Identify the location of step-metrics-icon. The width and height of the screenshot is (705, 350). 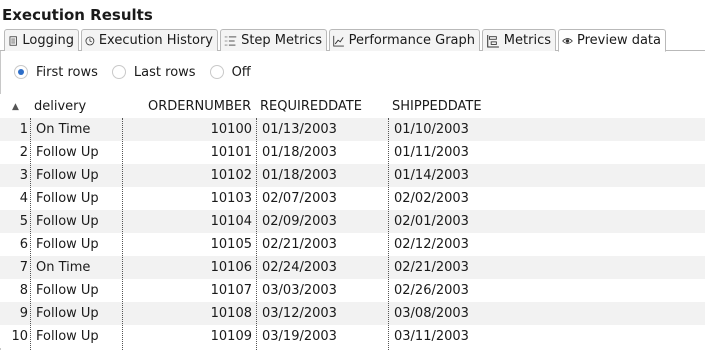
(230, 40).